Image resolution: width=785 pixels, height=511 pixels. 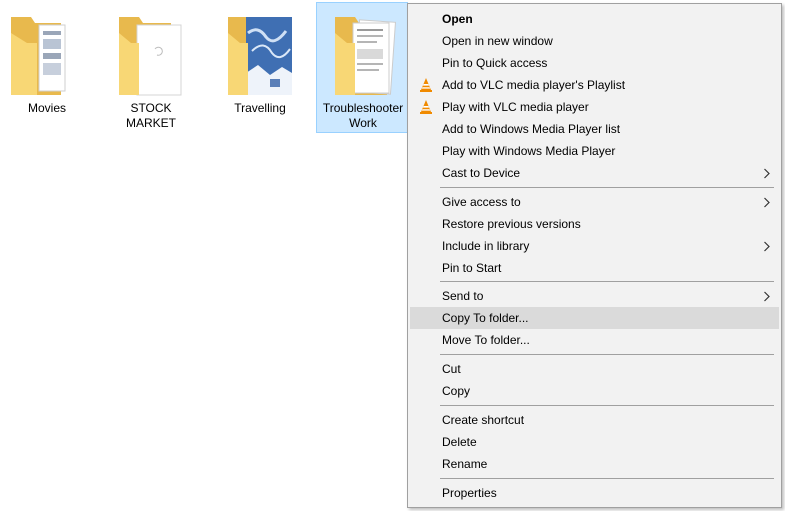 I want to click on menu-item-play-vlc: Play with VLC media player, so click(x=594, y=107).